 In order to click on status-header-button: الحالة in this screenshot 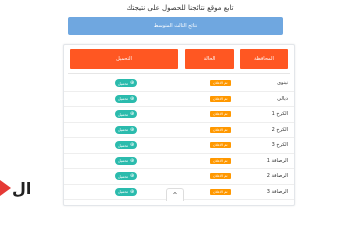, I will do `click(209, 59)`.